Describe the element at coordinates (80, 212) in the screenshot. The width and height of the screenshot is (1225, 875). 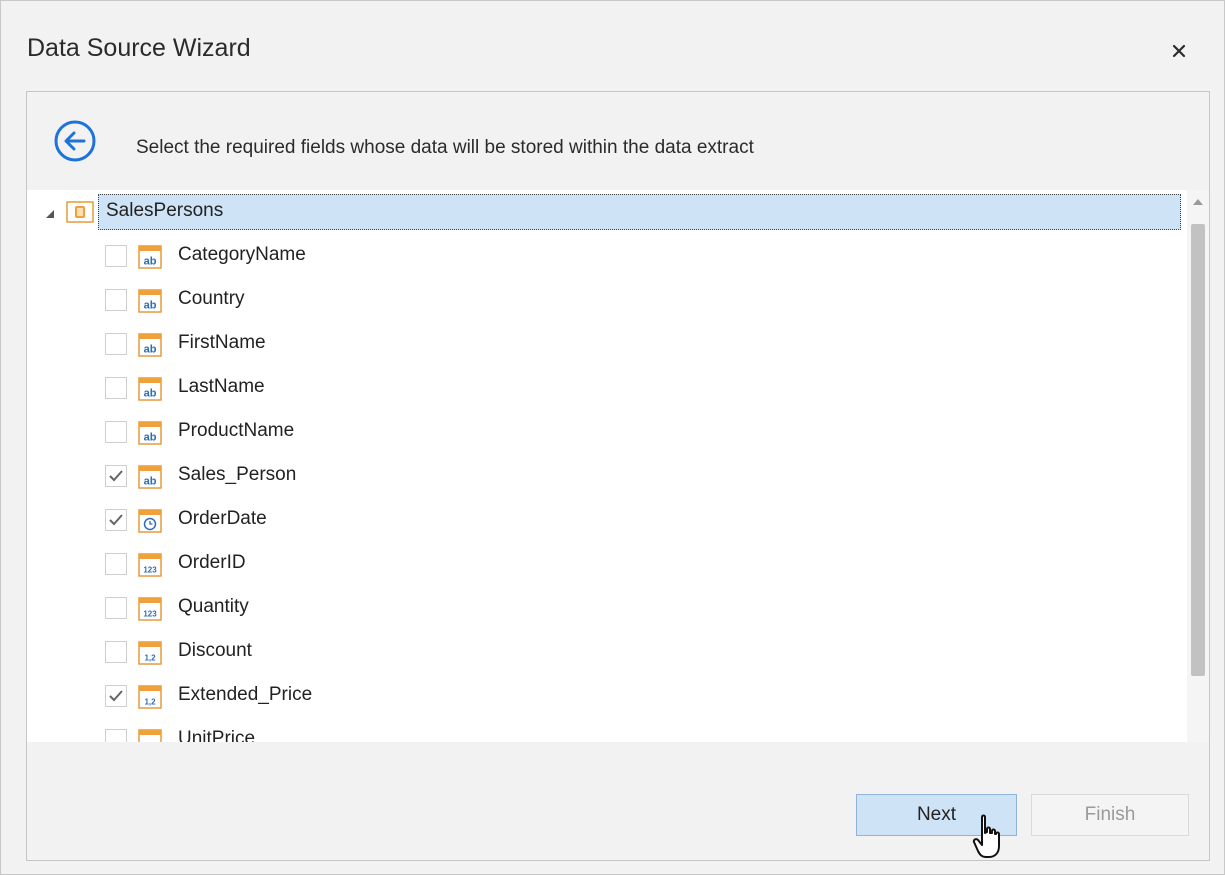
I see `database-table-icon` at that location.